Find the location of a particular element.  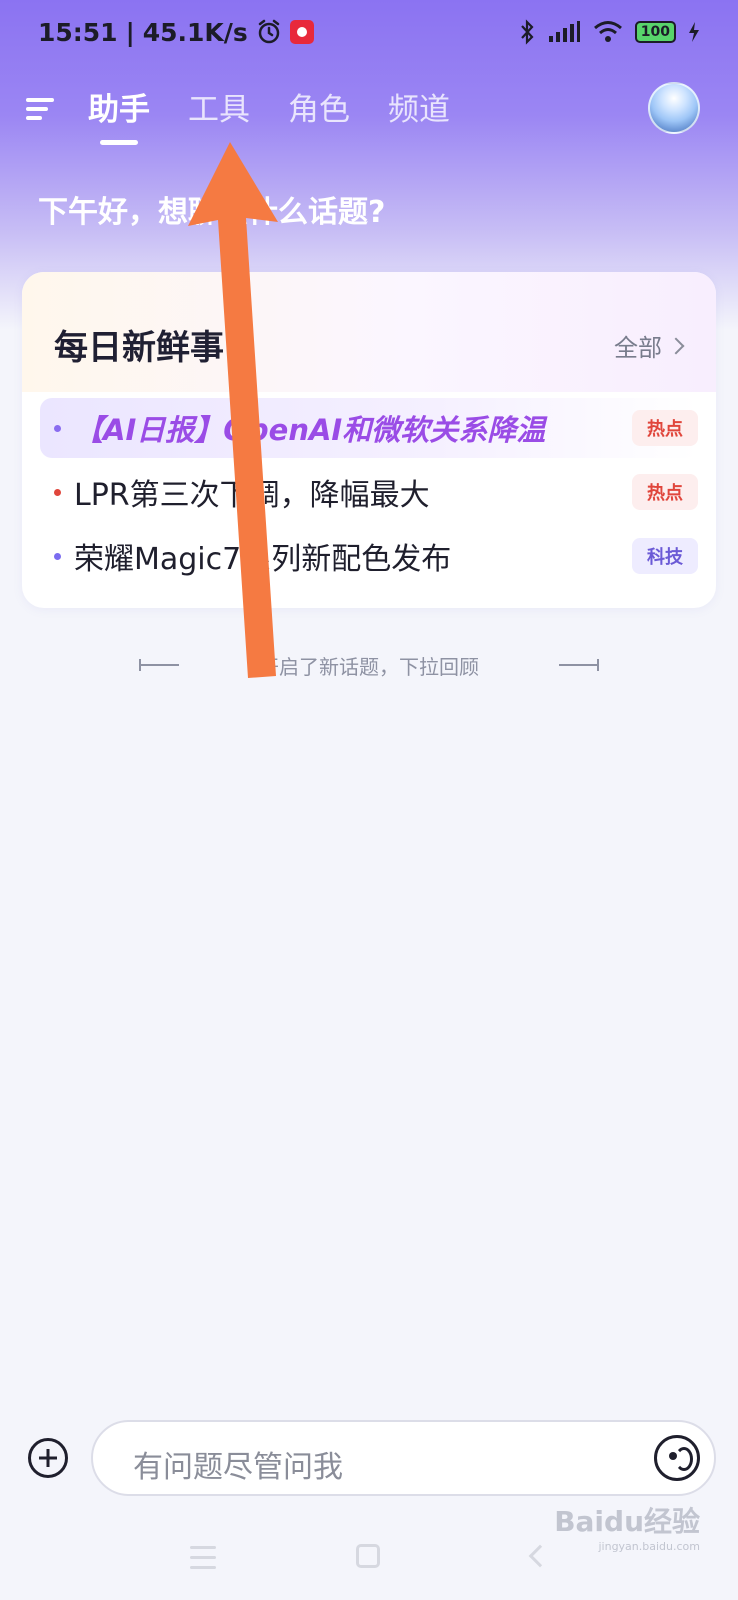

menu-icon is located at coordinates (41, 109).